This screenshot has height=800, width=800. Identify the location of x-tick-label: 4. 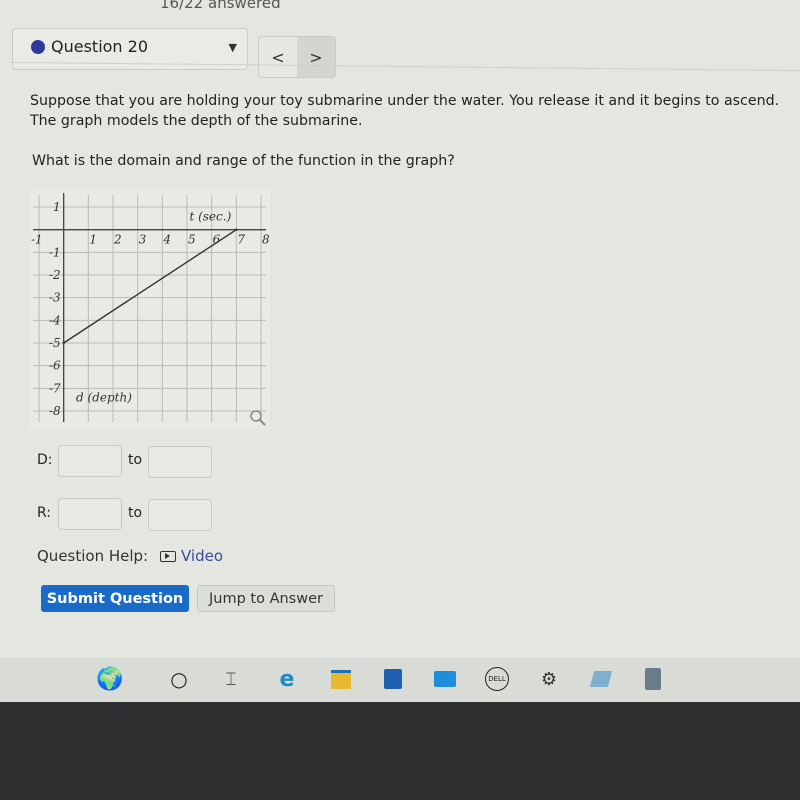
(166, 240).